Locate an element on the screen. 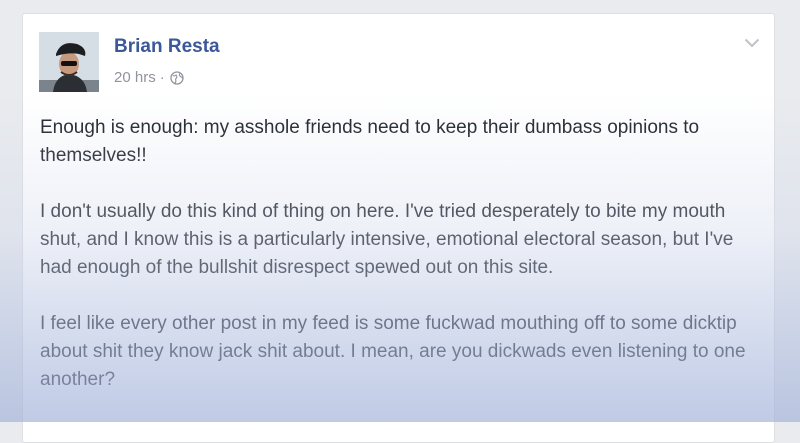  chevron-down-icon is located at coordinates (752, 43).